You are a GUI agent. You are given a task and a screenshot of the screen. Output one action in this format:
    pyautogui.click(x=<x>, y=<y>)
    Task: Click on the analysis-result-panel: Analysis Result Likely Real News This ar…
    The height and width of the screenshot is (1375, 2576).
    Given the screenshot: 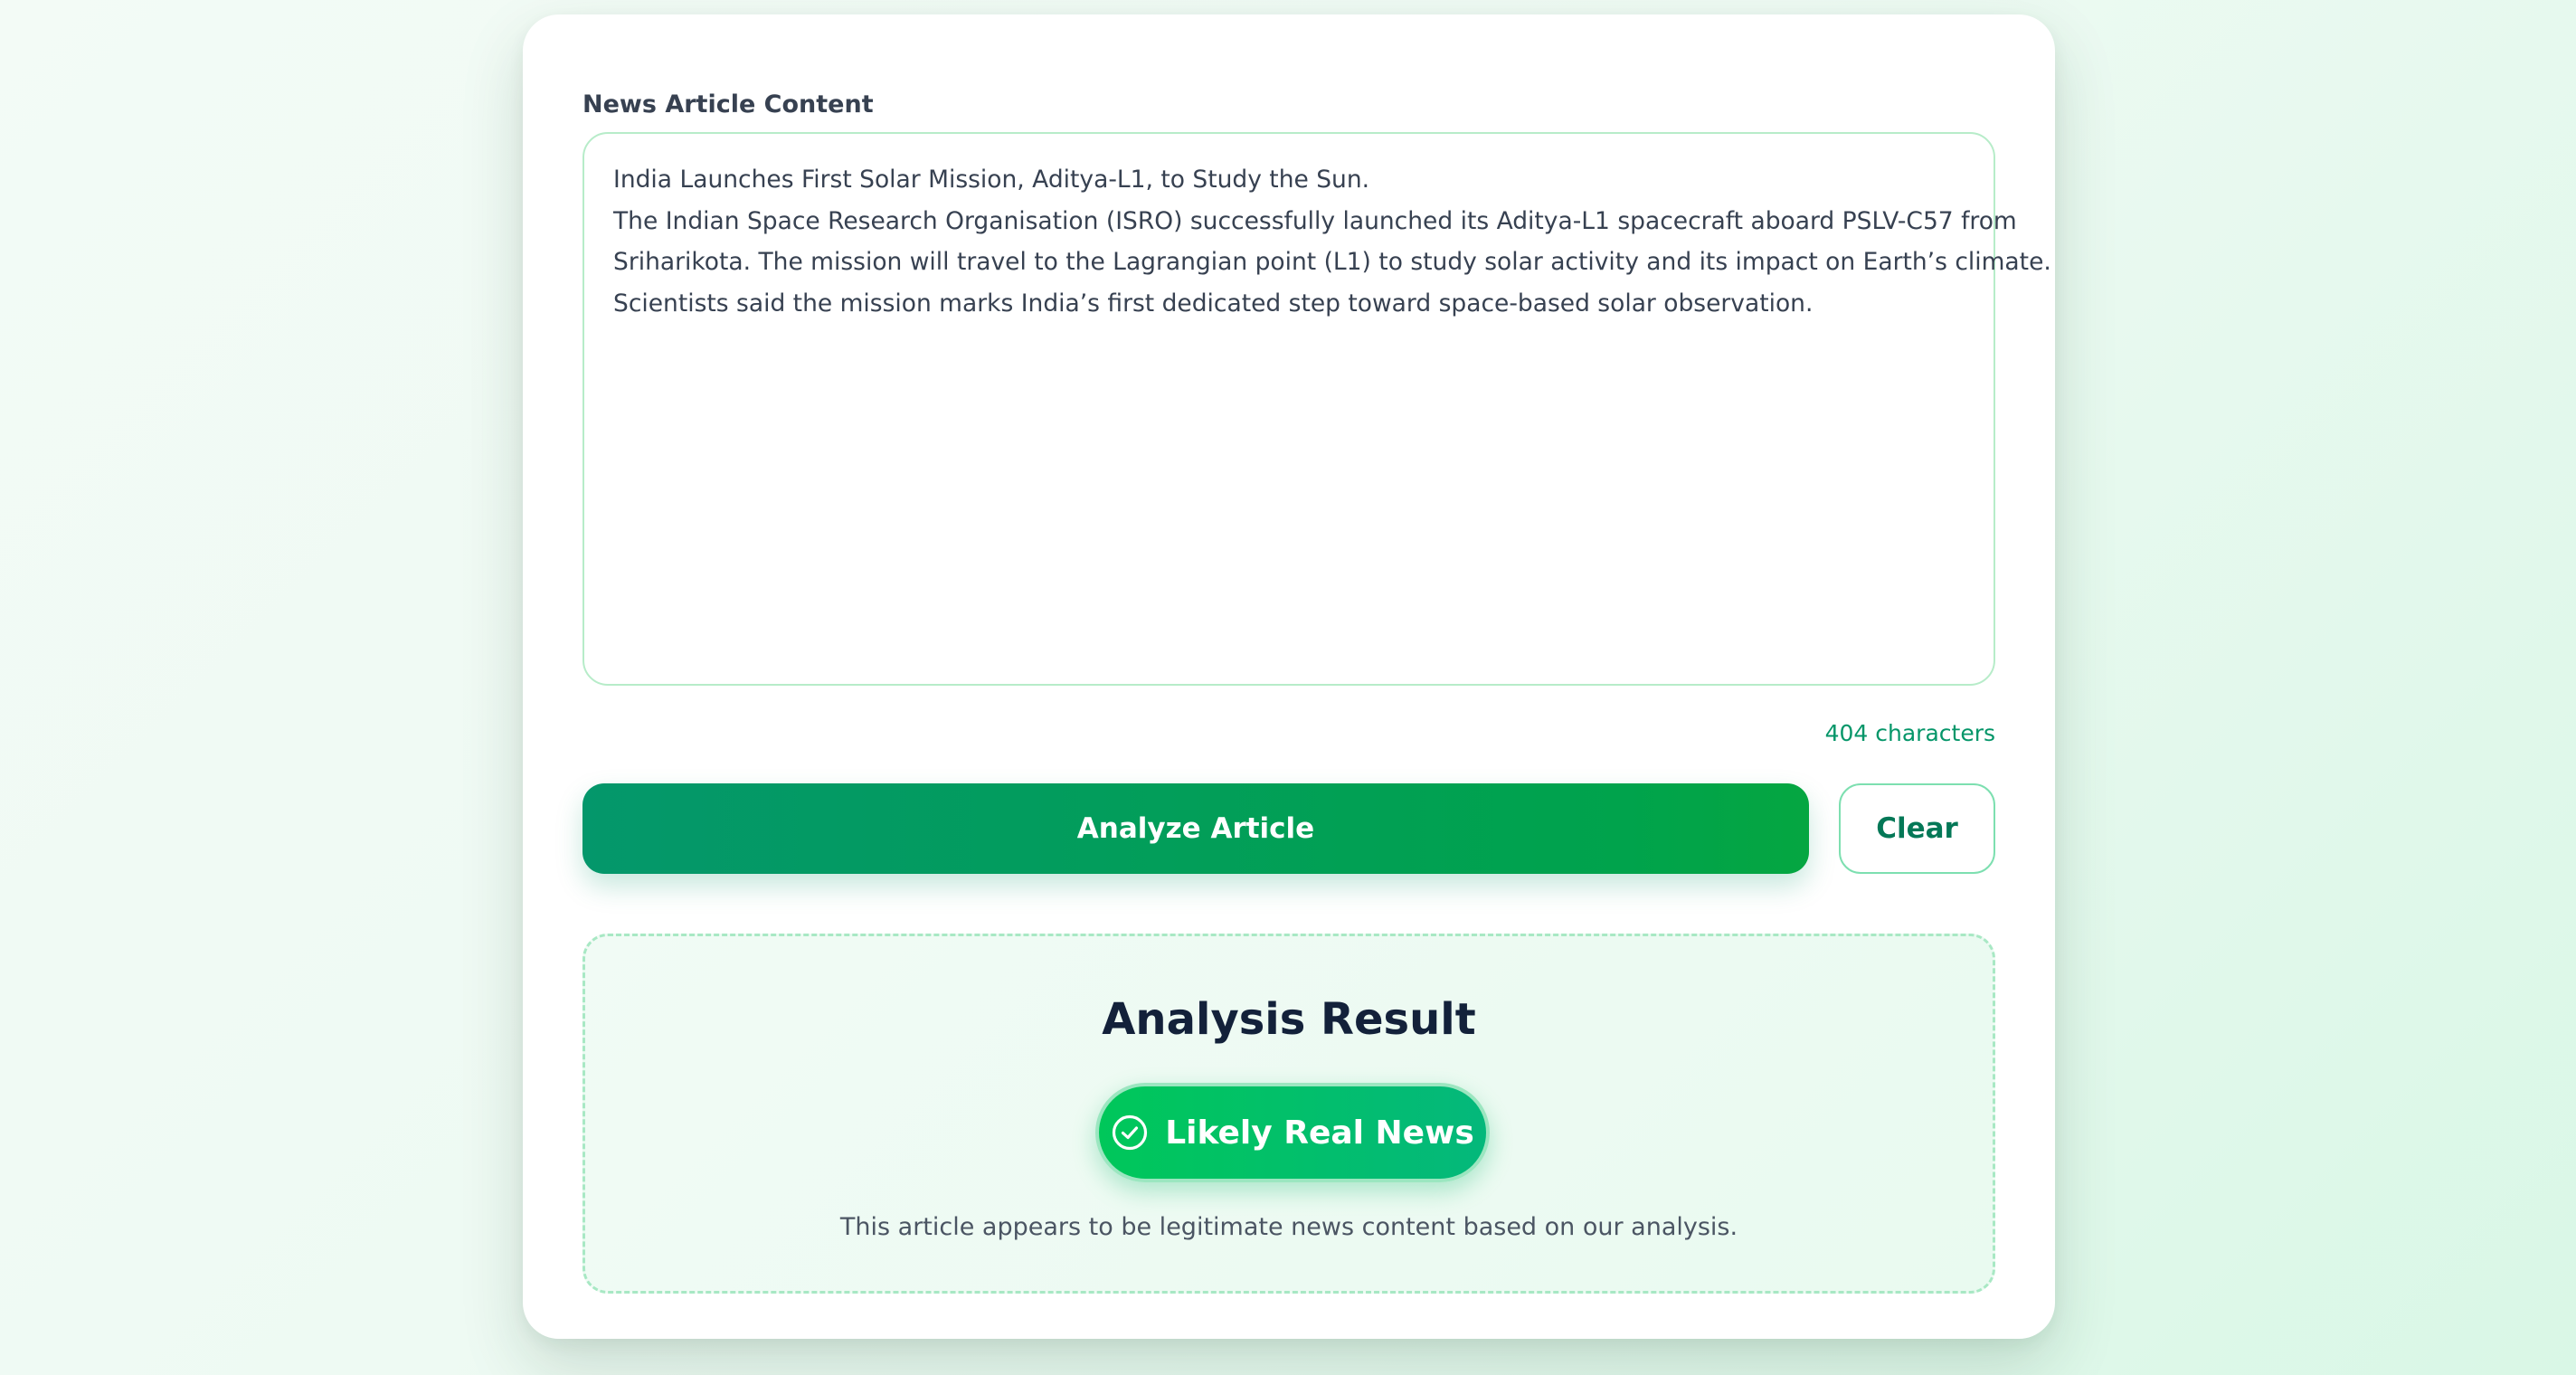 What is the action you would take?
    pyautogui.click(x=1289, y=1114)
    